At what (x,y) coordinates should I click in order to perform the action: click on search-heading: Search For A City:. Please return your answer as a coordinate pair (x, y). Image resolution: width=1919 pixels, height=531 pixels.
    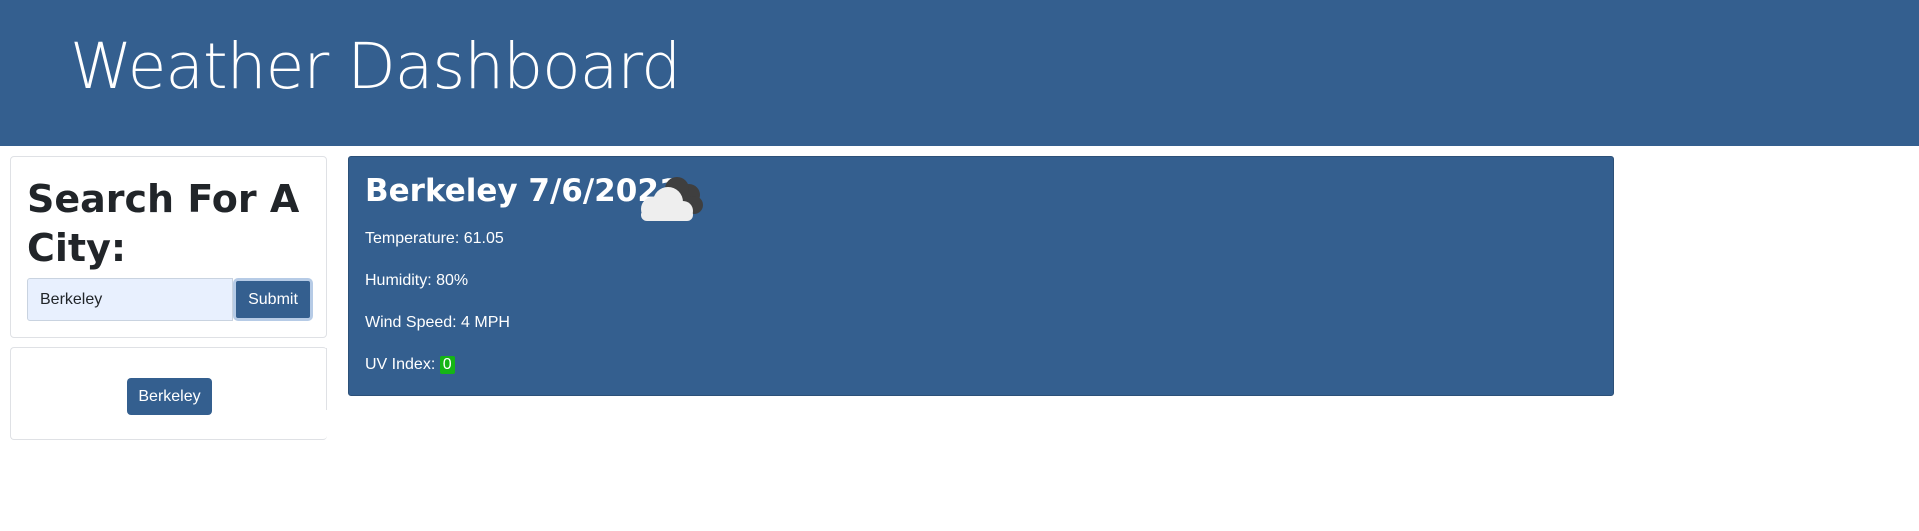
    Looking at the image, I should click on (163, 223).